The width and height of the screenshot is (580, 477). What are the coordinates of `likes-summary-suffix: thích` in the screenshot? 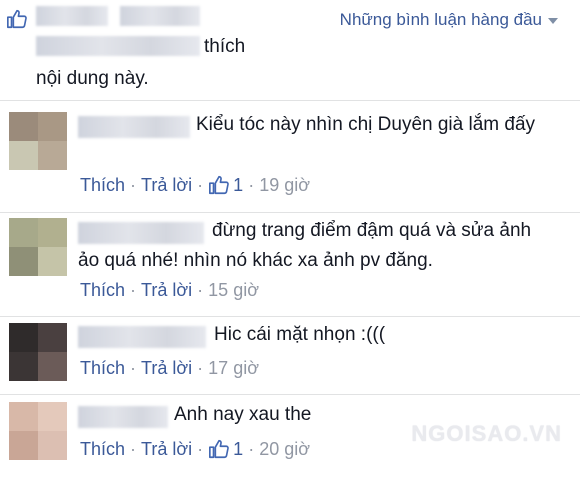 It's located at (225, 46).